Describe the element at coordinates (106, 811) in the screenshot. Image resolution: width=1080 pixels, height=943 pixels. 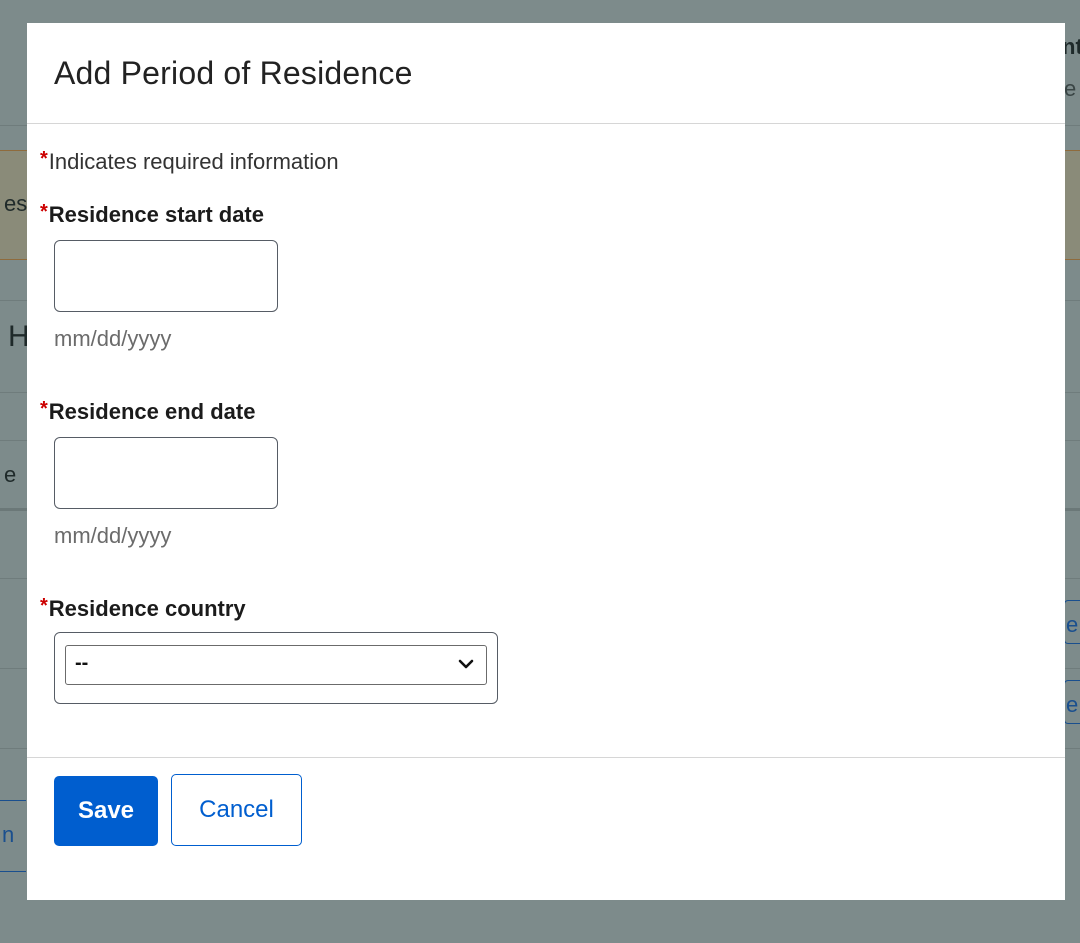
I see `save-button: Save` at that location.